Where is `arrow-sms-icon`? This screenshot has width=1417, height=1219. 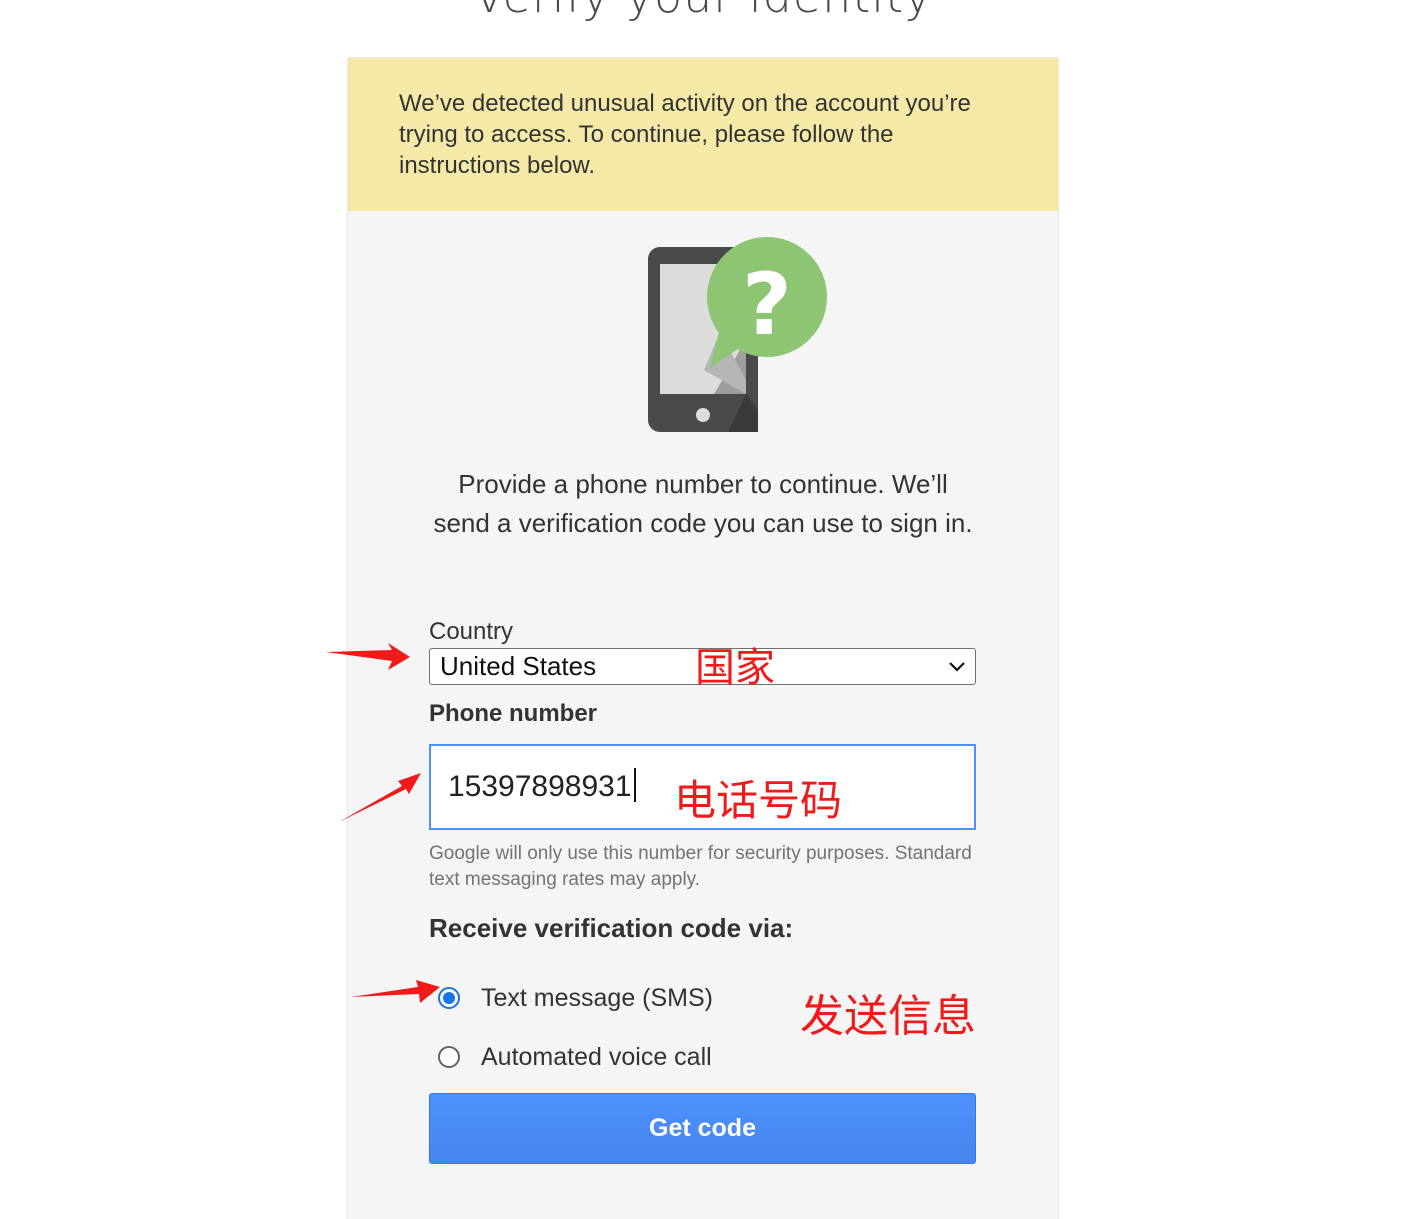 arrow-sms-icon is located at coordinates (395, 991).